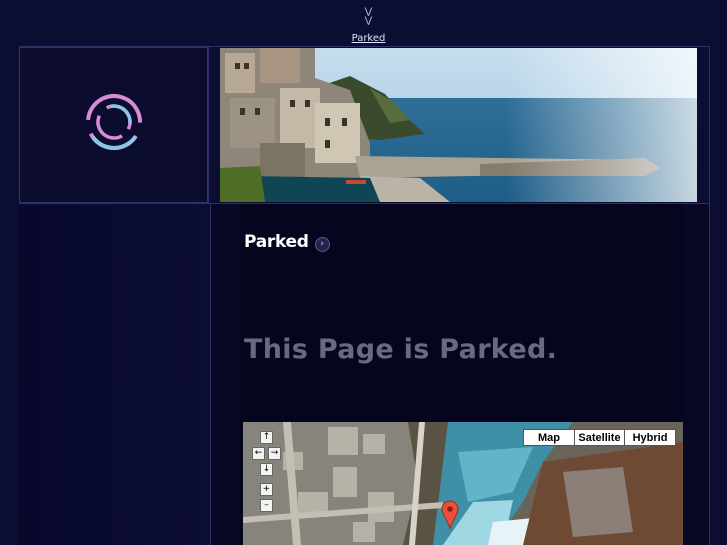  Describe the element at coordinates (114, 122) in the screenshot. I see `circular-logo-icon` at that location.